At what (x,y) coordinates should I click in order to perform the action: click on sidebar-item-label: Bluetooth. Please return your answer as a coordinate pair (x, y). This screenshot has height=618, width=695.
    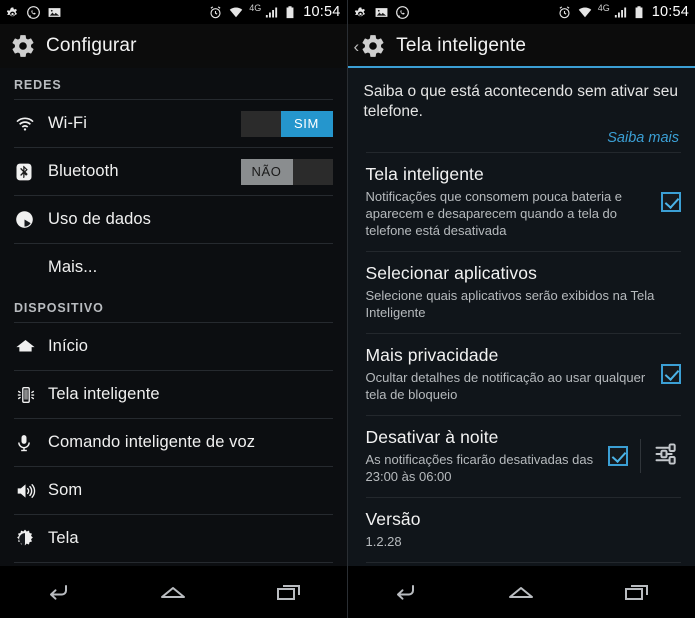
    Looking at the image, I should click on (83, 171).